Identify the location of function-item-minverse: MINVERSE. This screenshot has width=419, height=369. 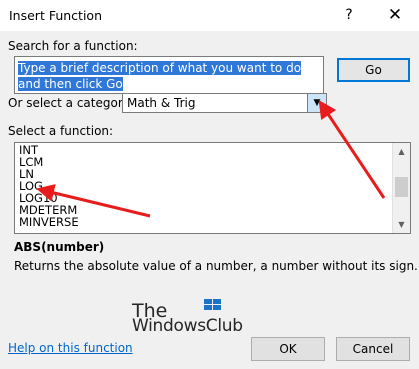
(49, 222).